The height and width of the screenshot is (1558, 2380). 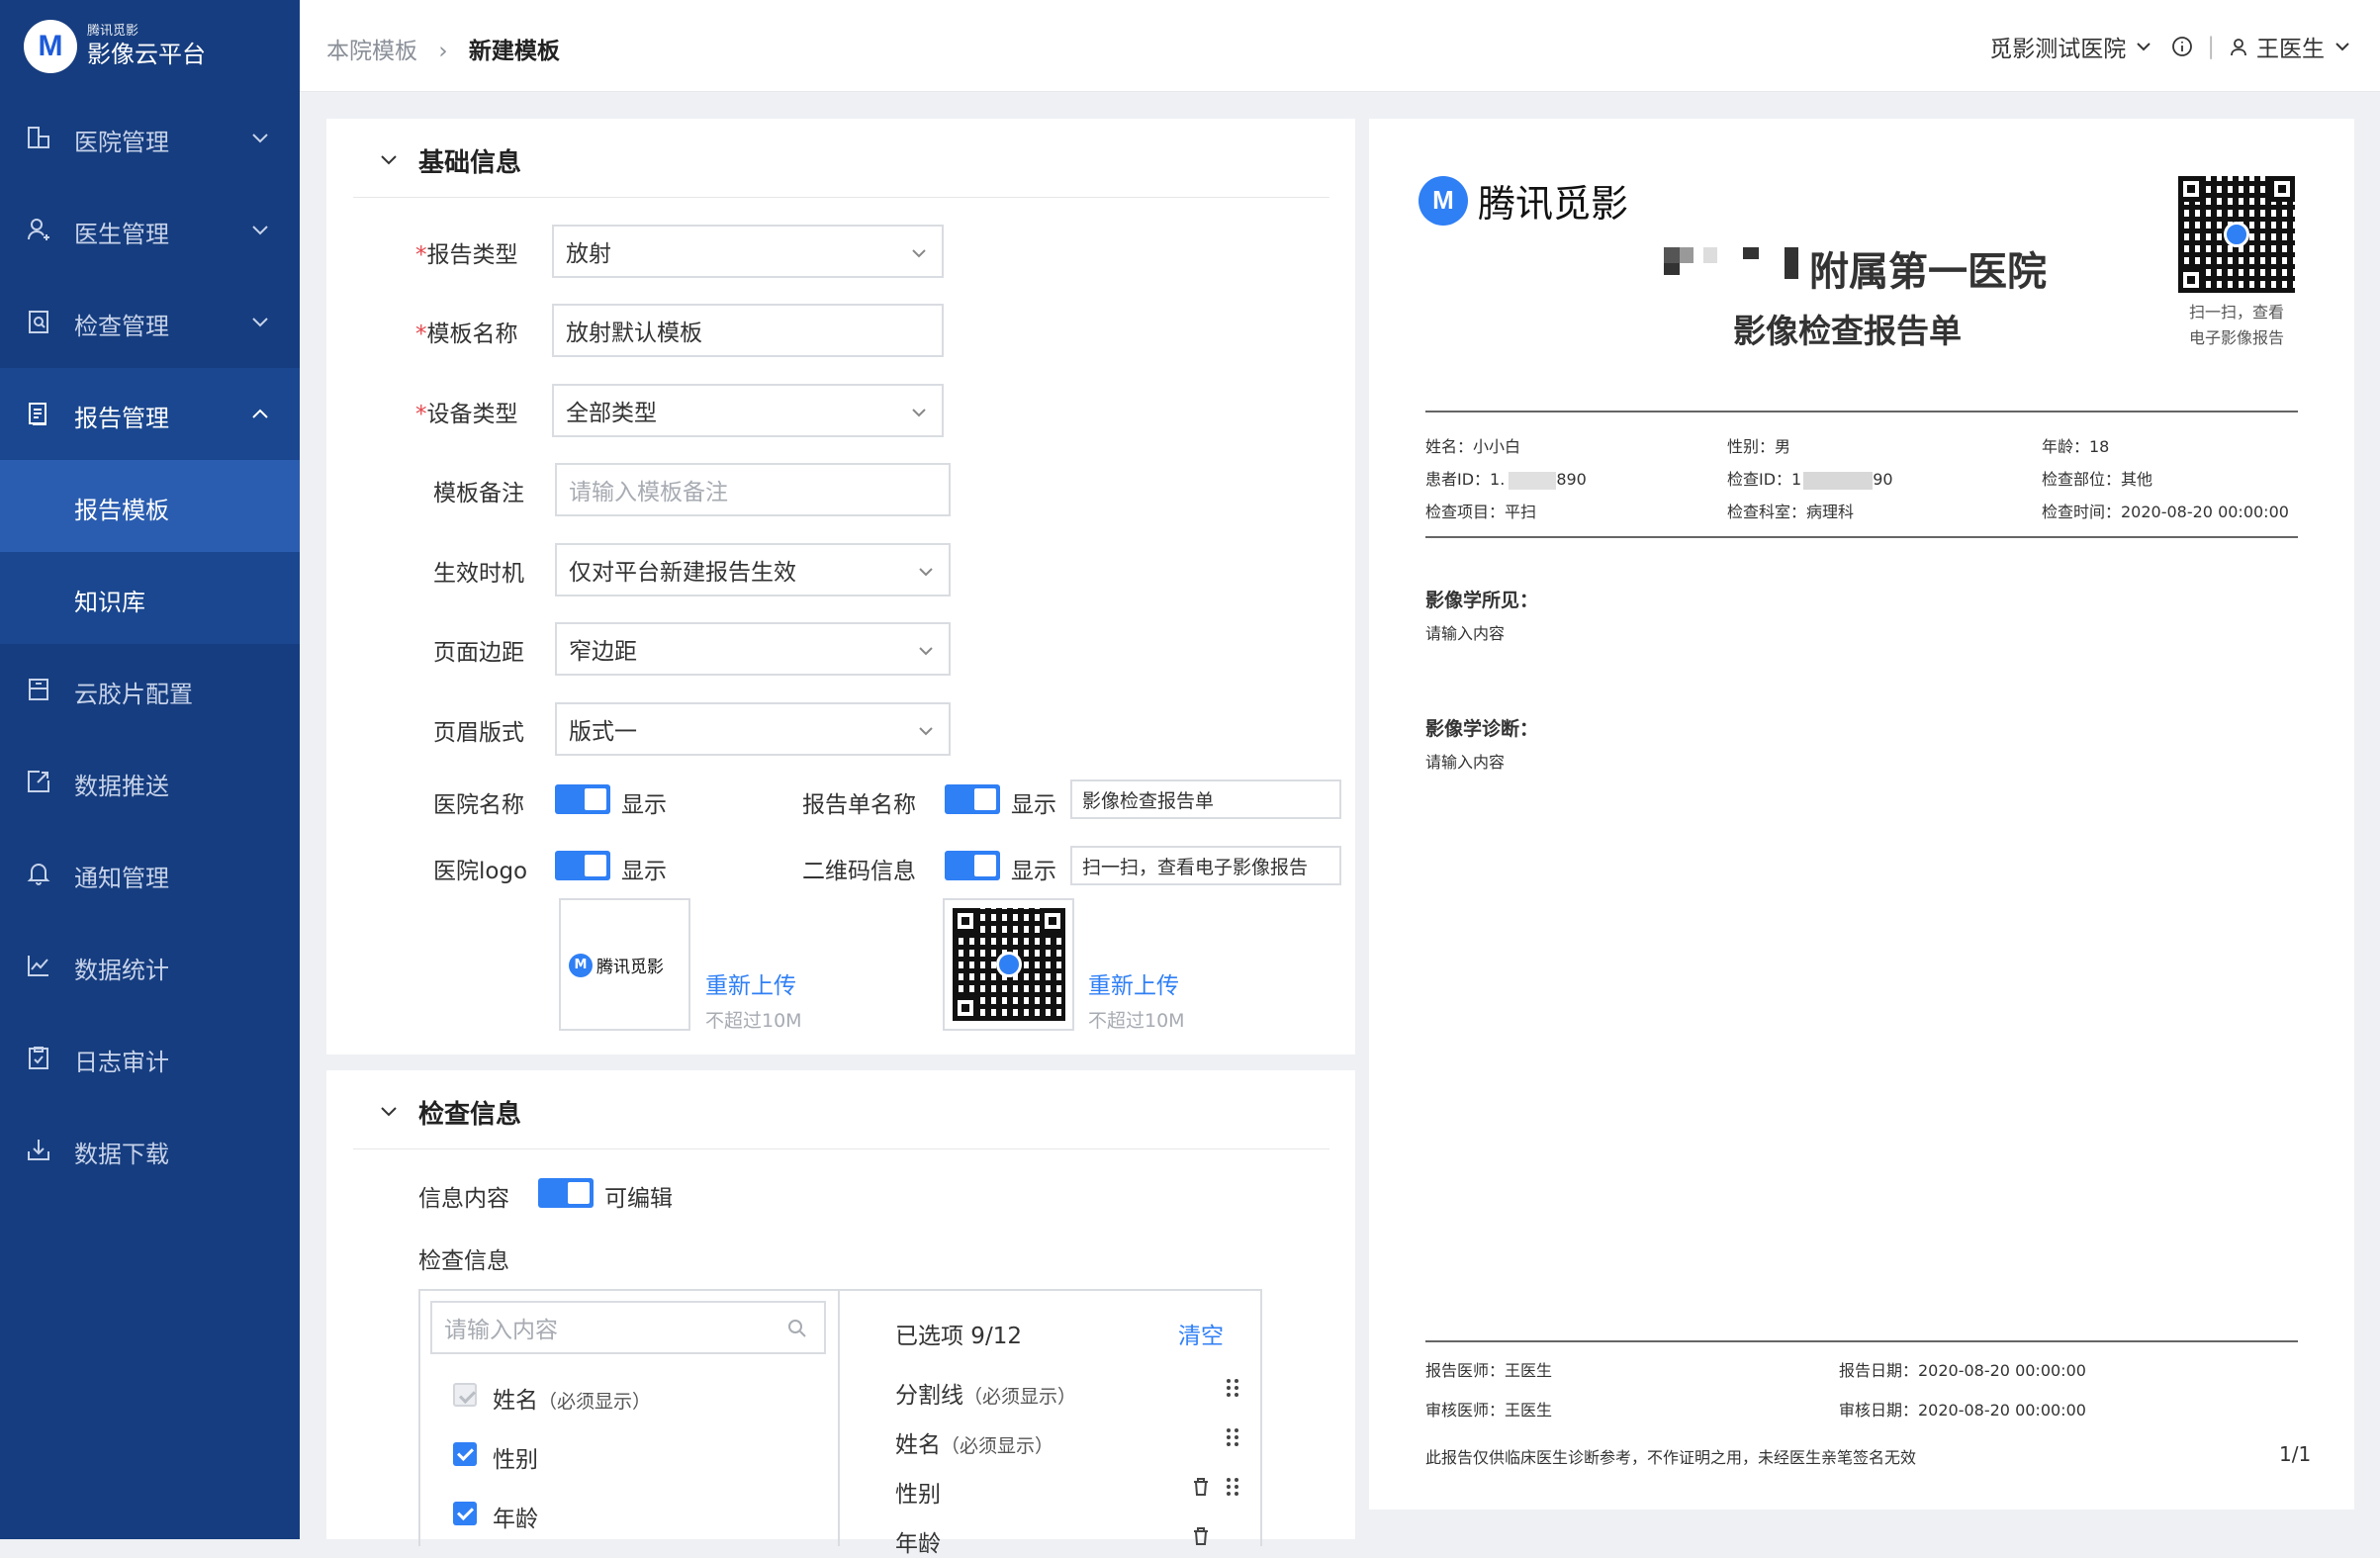 I want to click on findings-content: 请输入内容, so click(x=1465, y=632).